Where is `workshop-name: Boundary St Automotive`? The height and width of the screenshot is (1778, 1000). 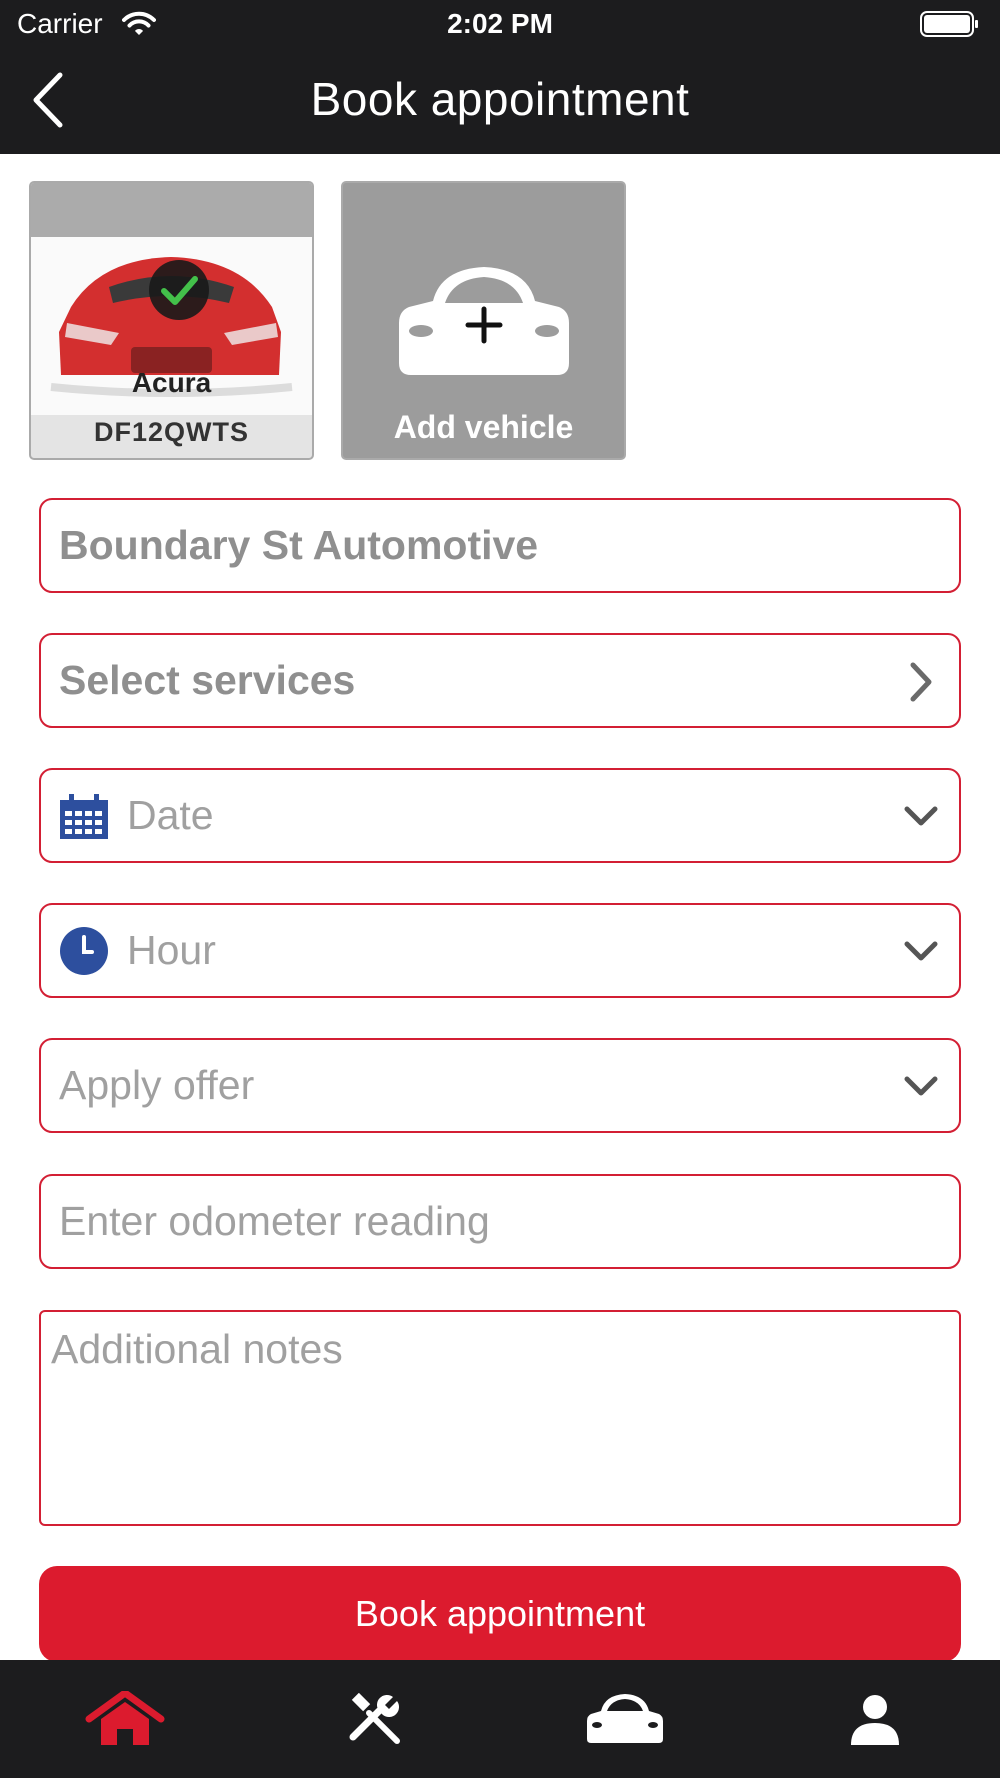
workshop-name: Boundary St Automotive is located at coordinates (299, 545).